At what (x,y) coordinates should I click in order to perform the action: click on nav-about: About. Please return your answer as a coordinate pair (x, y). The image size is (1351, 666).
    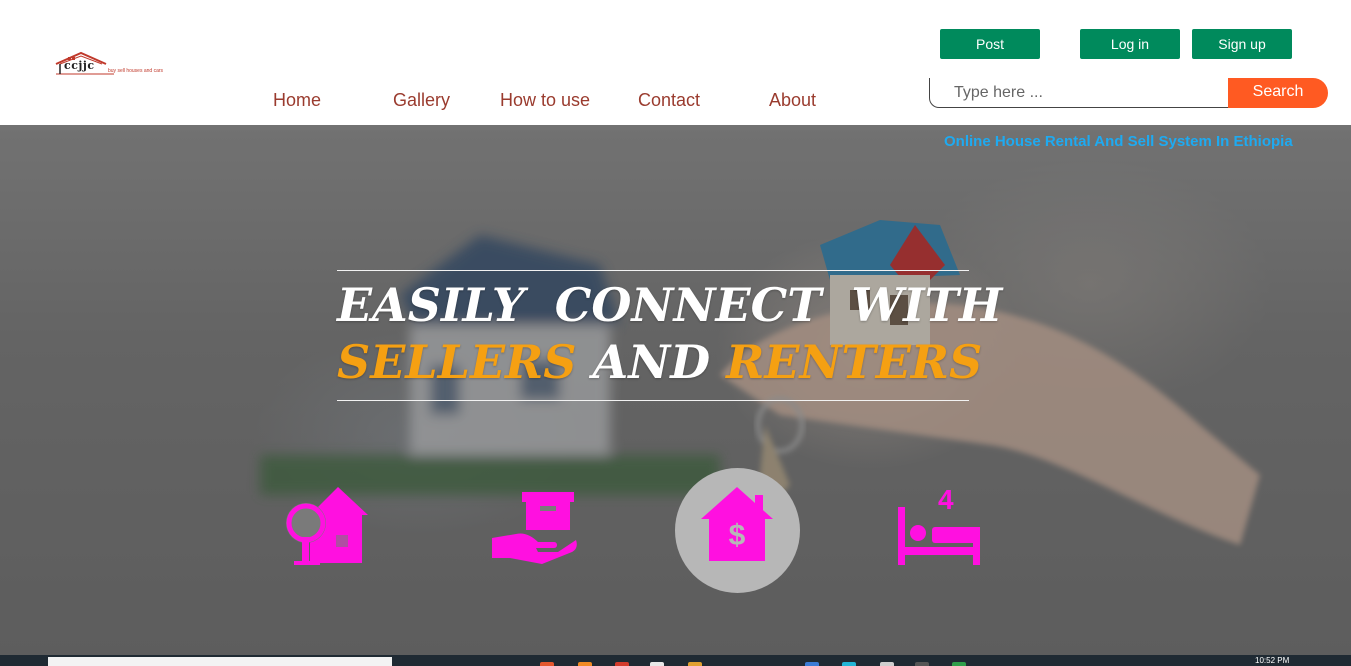
    Looking at the image, I should click on (792, 100).